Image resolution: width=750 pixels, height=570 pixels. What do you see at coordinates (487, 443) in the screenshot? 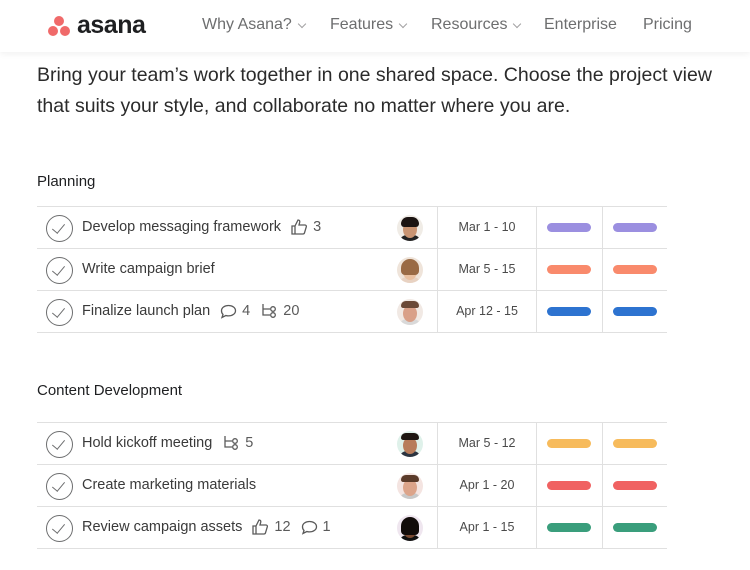
I see `due-date: Mar 5 - 12` at bounding box center [487, 443].